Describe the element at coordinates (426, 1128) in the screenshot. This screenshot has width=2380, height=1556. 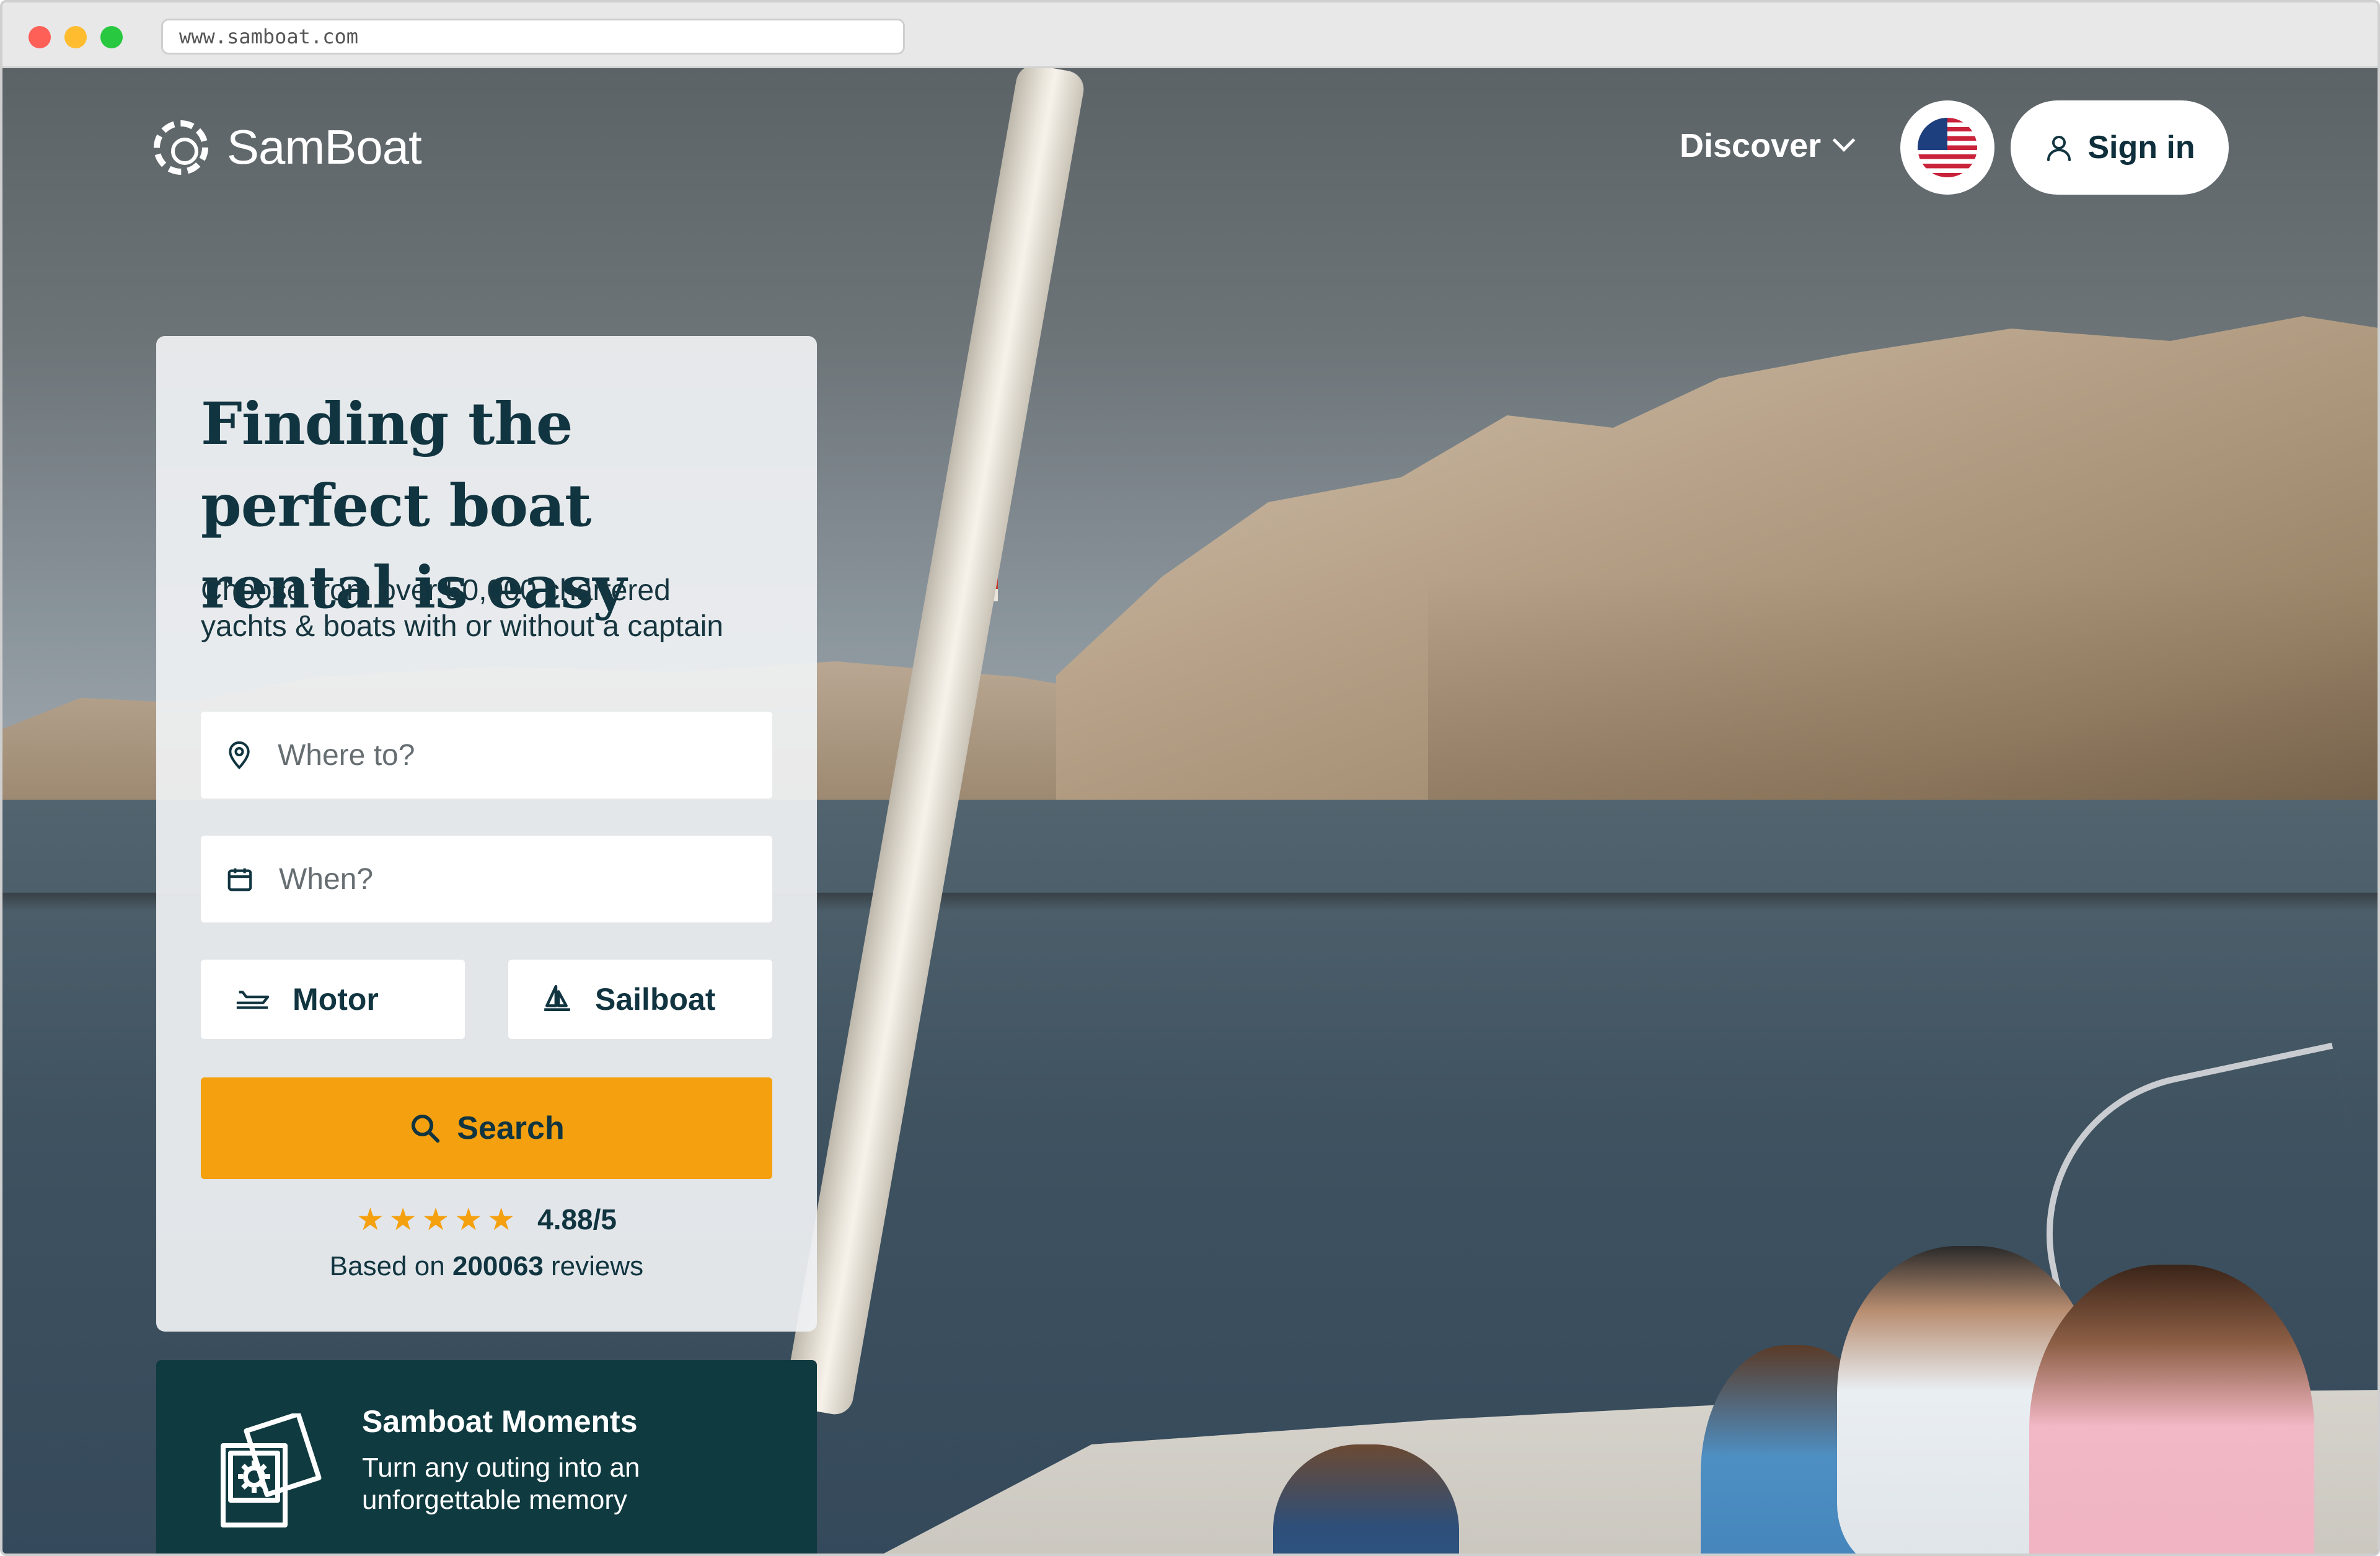
I see `search-icon` at that location.